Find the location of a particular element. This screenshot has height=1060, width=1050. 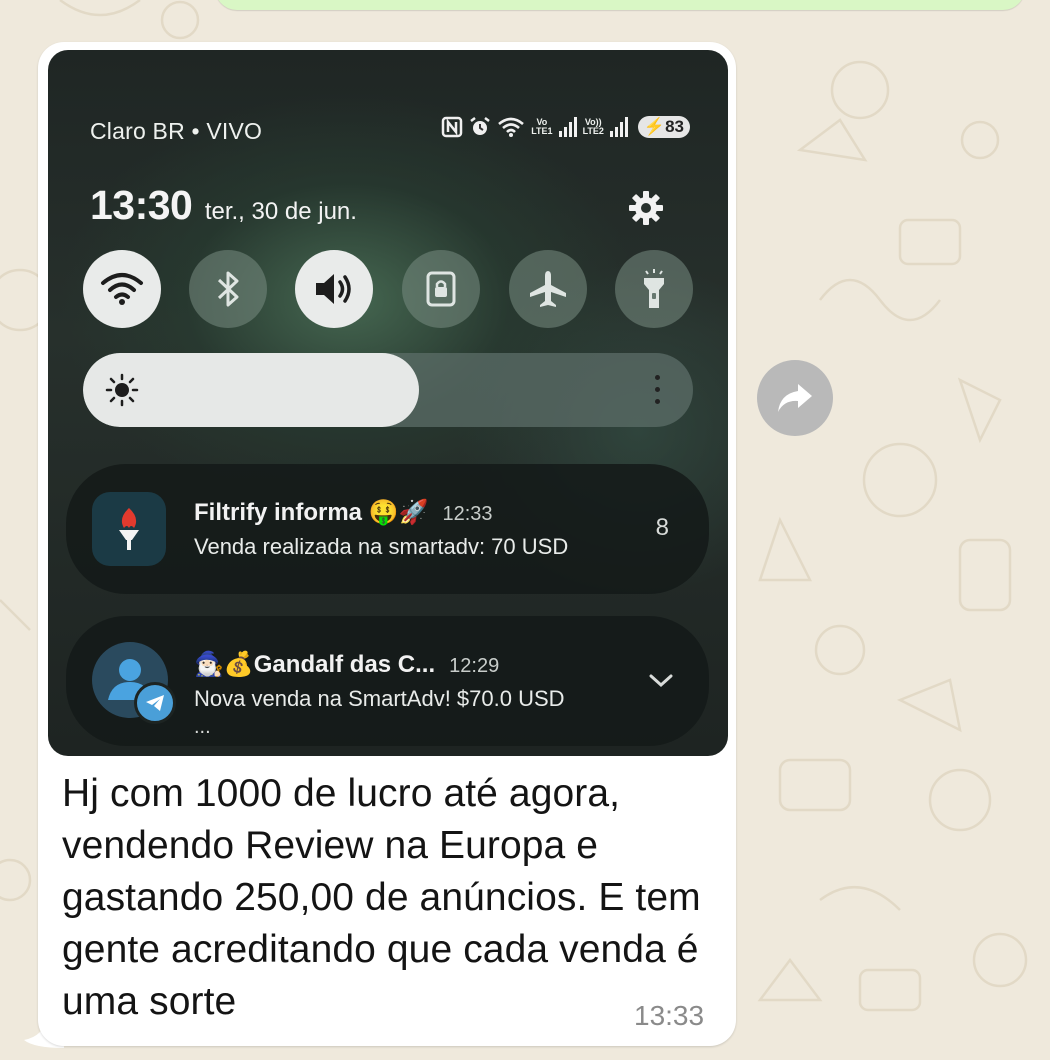

battery-level: 83 is located at coordinates (674, 126).